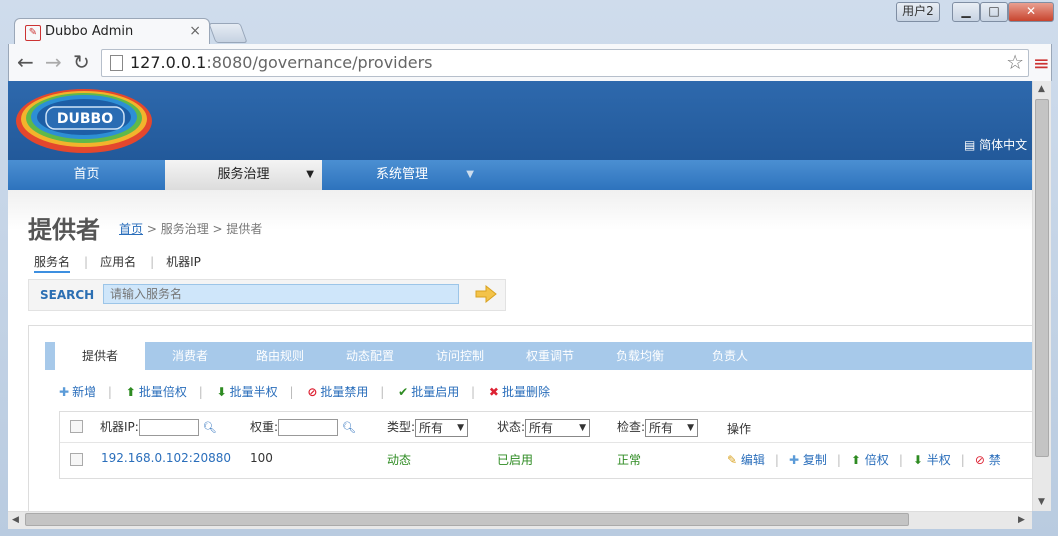 The image size is (1058, 536). I want to click on disable-button: ⊘ 禁, so click(988, 460).